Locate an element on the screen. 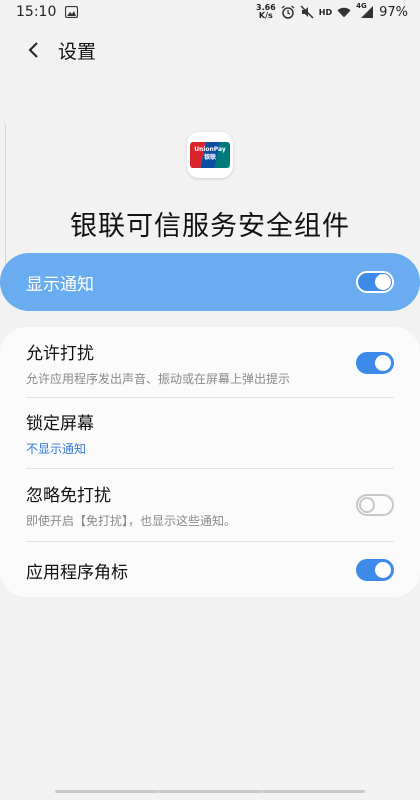  app-bar: 设置 is located at coordinates (210, 50).